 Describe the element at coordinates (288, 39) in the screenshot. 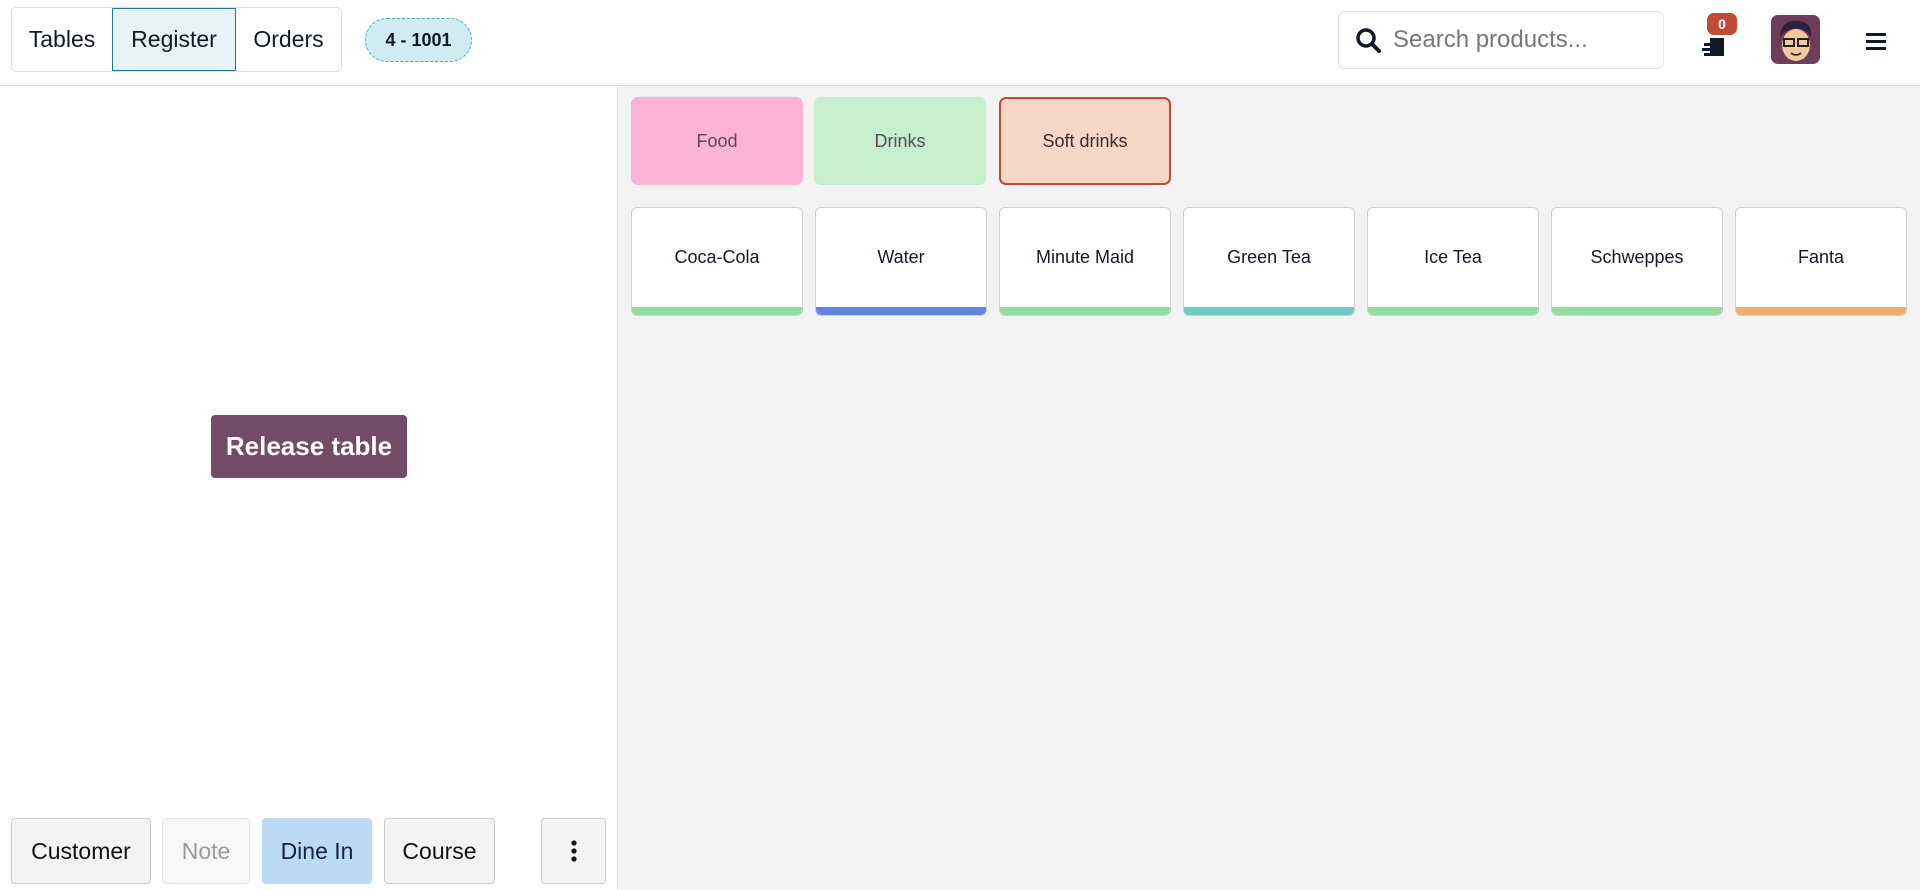

I see `tab-orders: Orders` at that location.